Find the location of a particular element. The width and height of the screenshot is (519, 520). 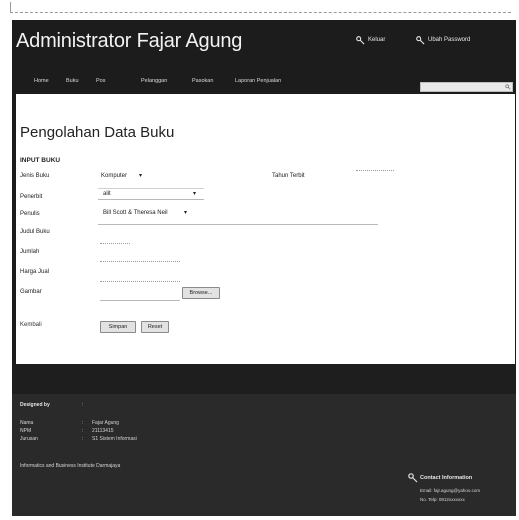

nav-item-pelanggan: Pelanggan is located at coordinates (154, 81).